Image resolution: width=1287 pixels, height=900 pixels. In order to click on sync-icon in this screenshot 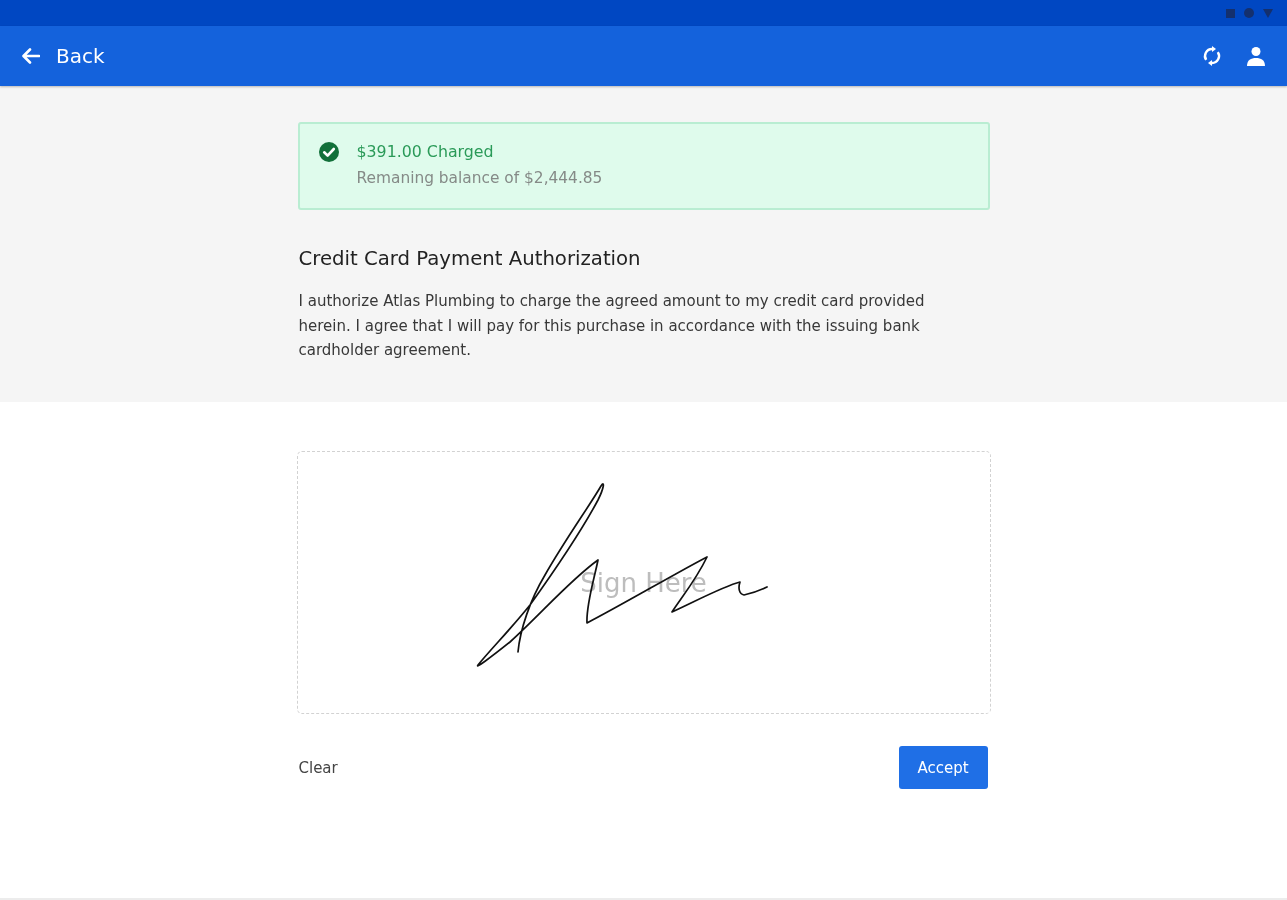, I will do `click(1212, 56)`.